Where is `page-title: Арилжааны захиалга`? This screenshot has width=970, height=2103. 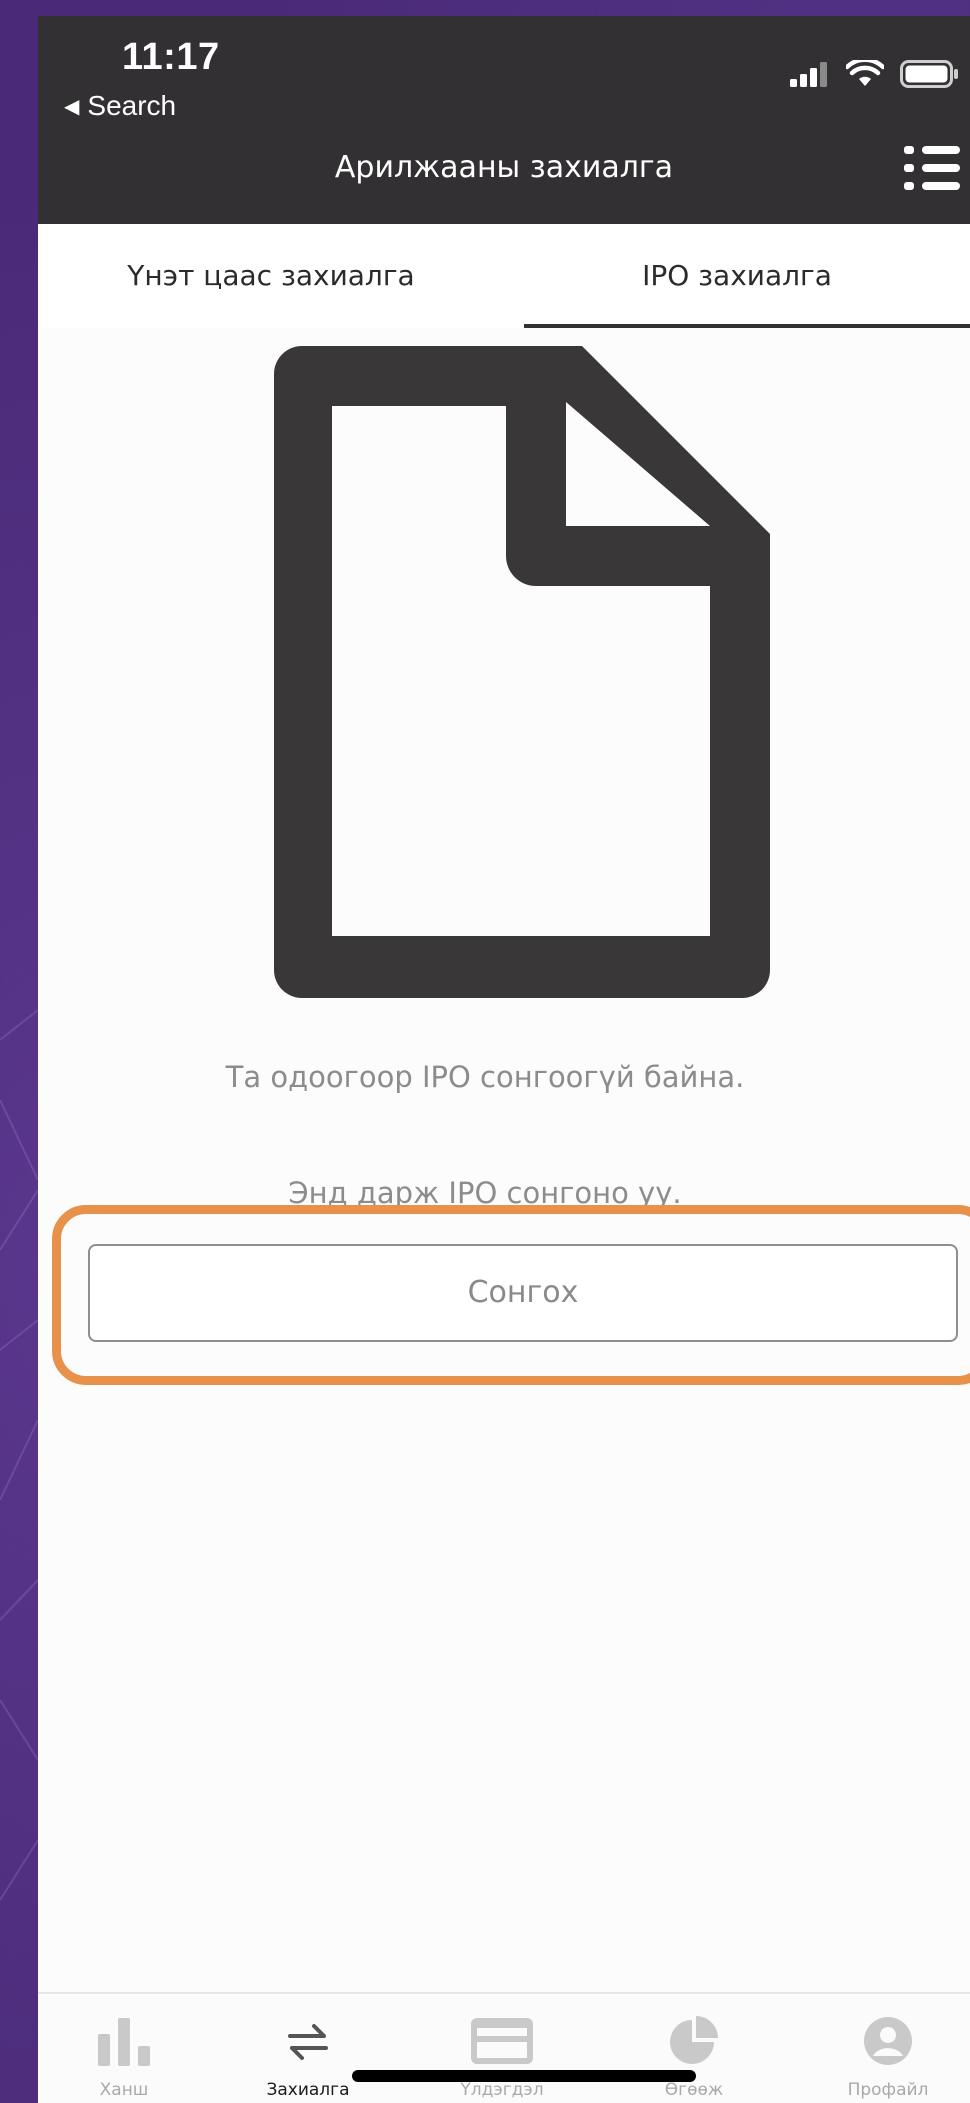
page-title: Арилжааны захиалга is located at coordinates (504, 167).